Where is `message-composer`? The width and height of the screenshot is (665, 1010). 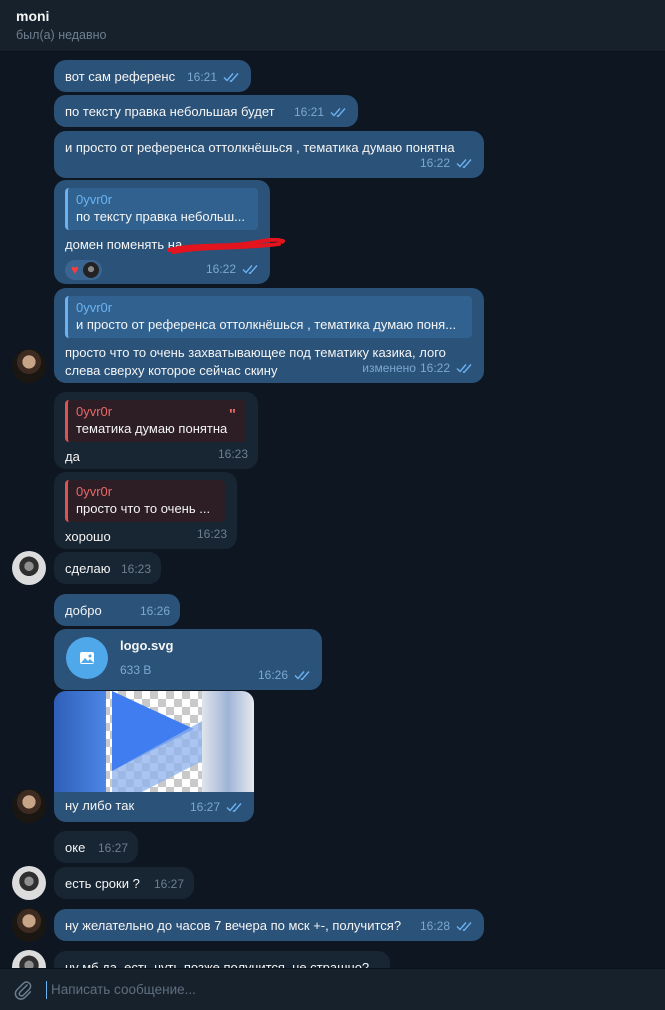
message-composer is located at coordinates (332, 989).